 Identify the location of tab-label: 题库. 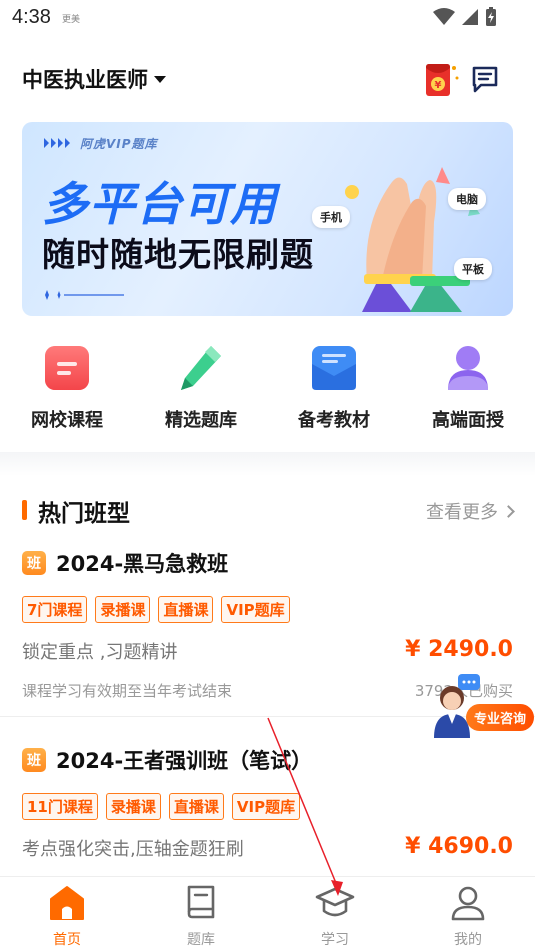
(201, 940).